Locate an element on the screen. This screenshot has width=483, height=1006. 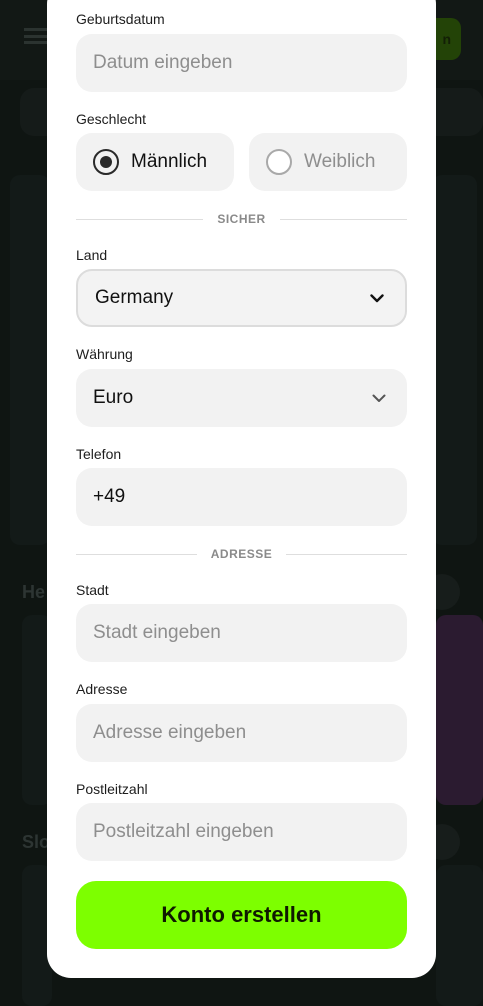
gender-option-male: Männlich is located at coordinates (155, 162).